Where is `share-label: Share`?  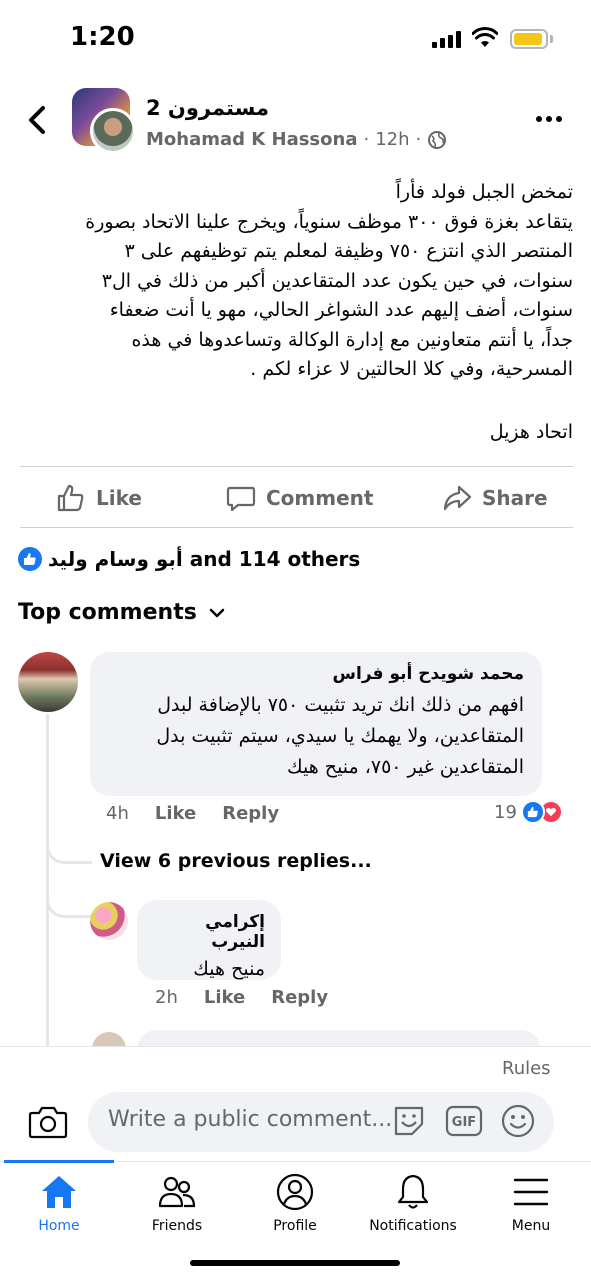
share-label: Share is located at coordinates (515, 498).